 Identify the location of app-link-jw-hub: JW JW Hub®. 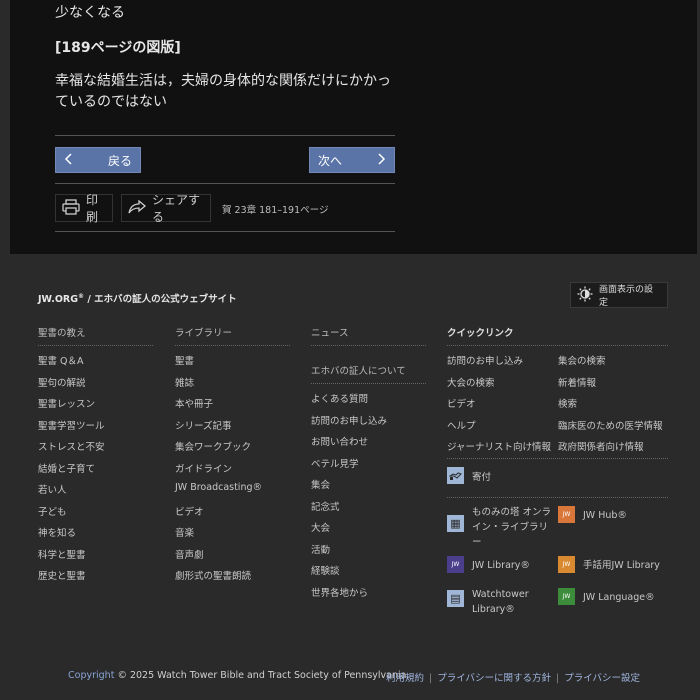
(592, 514).